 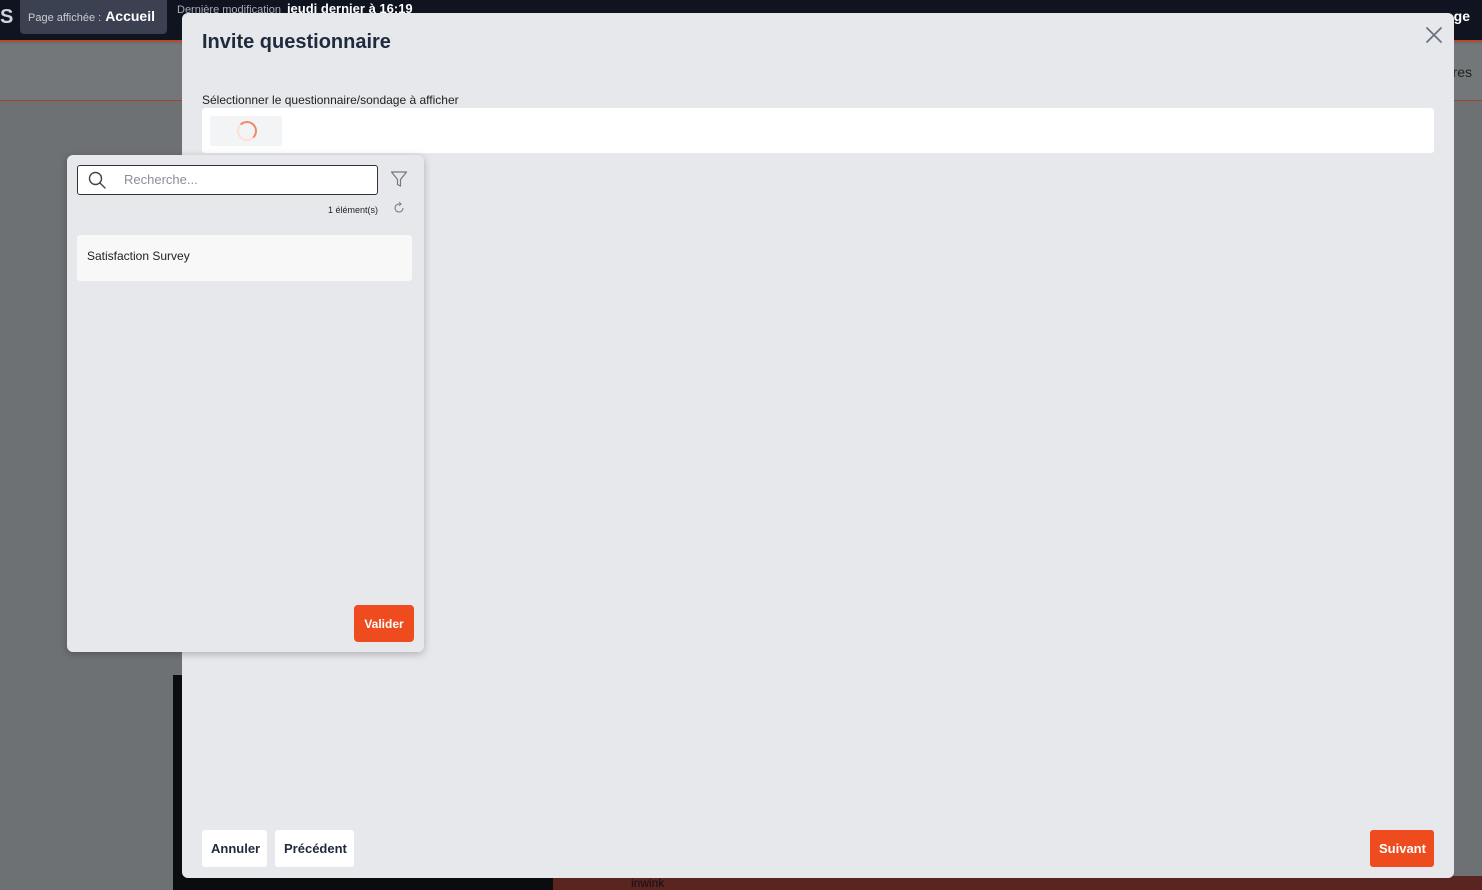 I want to click on page-selector-label: Page affichée :, so click(x=65, y=18).